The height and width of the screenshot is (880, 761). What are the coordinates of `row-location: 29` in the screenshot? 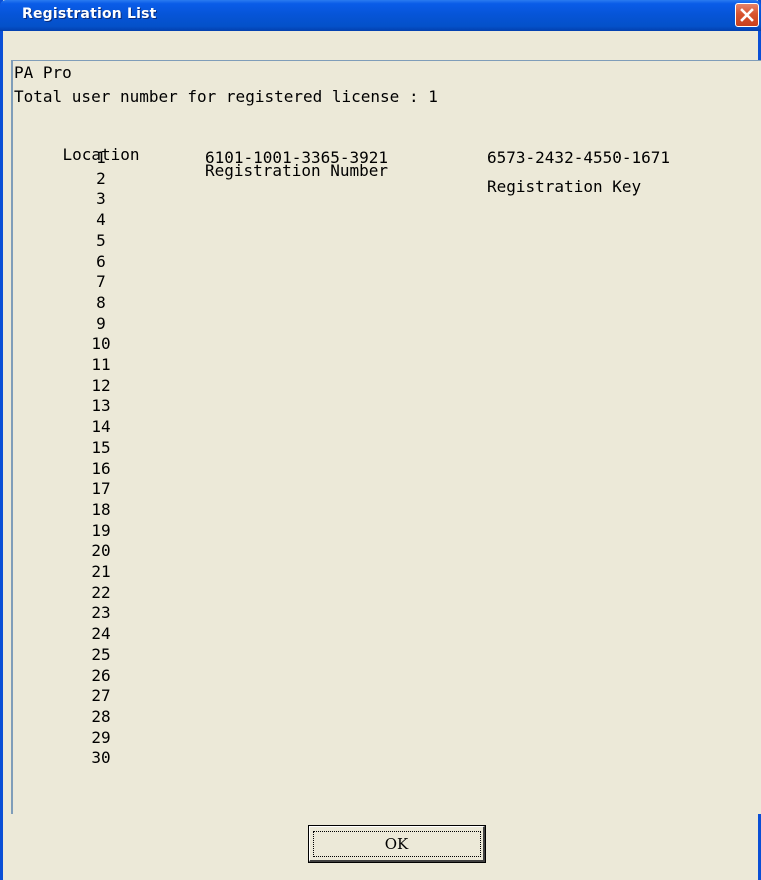 It's located at (101, 737).